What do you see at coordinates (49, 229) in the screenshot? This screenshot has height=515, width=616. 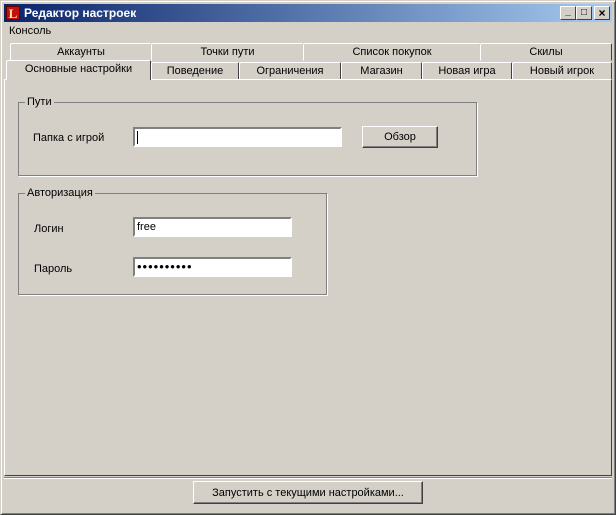 I see `login-label: Логин` at bounding box center [49, 229].